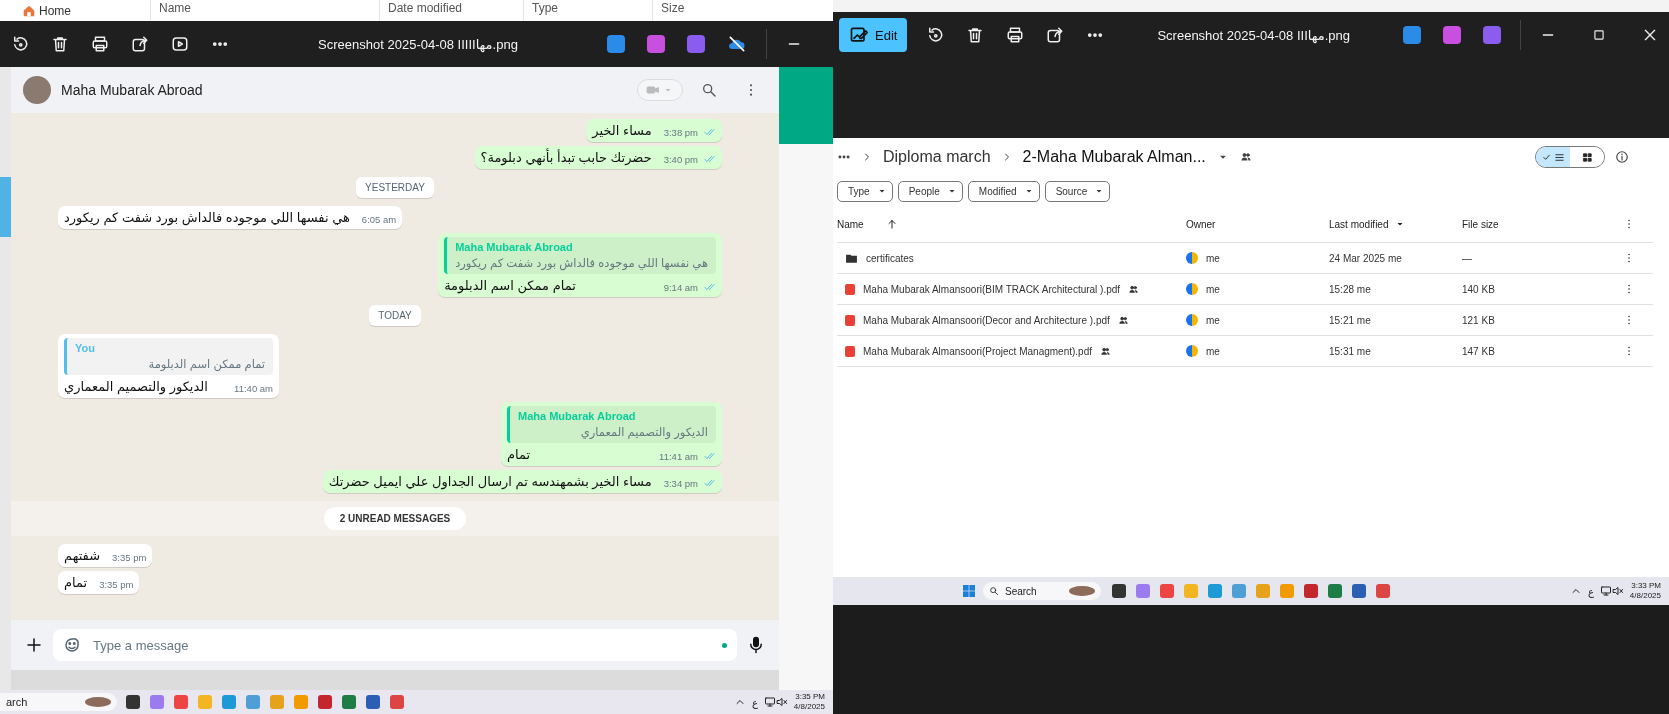 This screenshot has width=1669, height=714. What do you see at coordinates (756, 645) in the screenshot?
I see `microphone-icon` at bounding box center [756, 645].